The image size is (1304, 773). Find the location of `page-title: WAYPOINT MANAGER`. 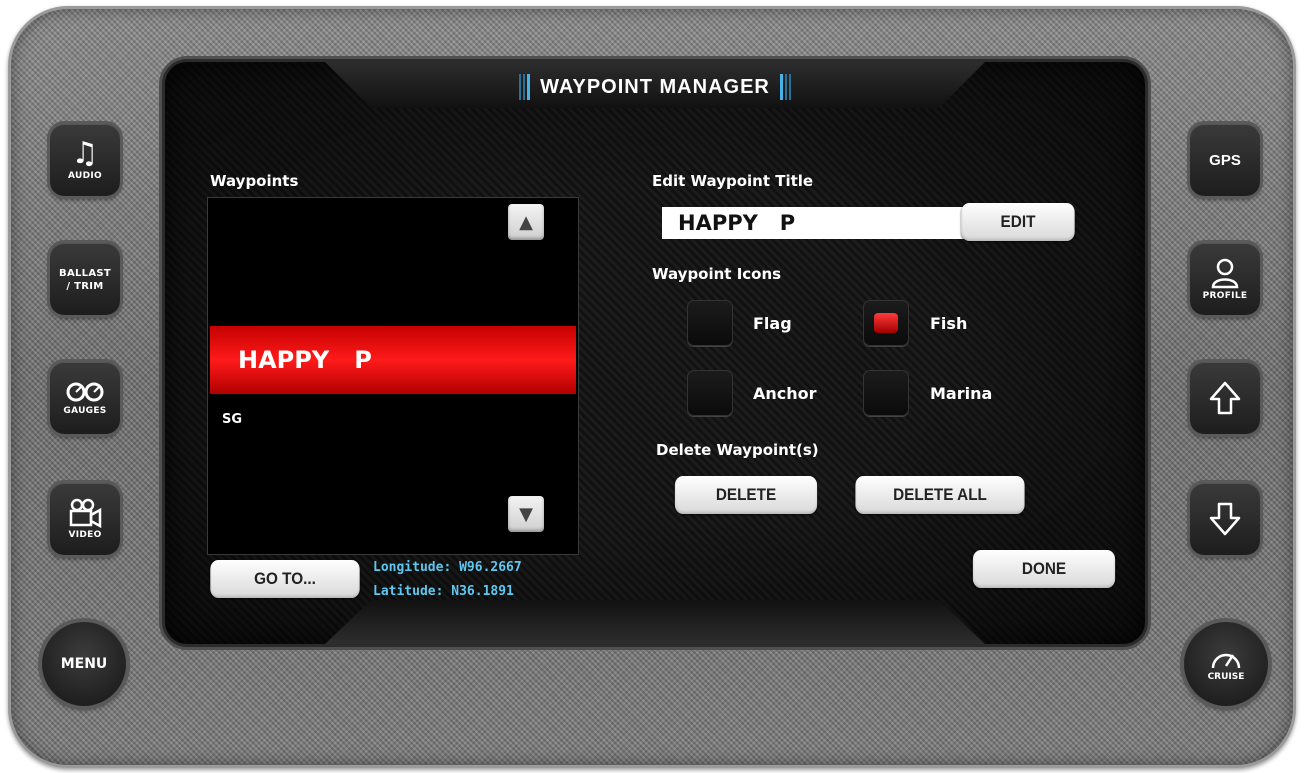

page-title: WAYPOINT MANAGER is located at coordinates (655, 87).